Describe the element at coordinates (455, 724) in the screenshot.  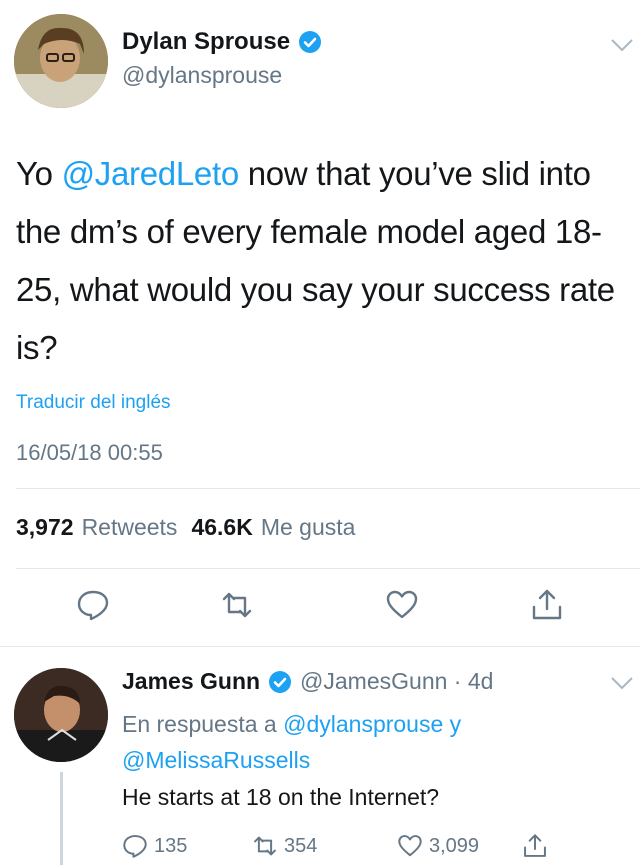
I see `reply-to-joiner: y` at that location.